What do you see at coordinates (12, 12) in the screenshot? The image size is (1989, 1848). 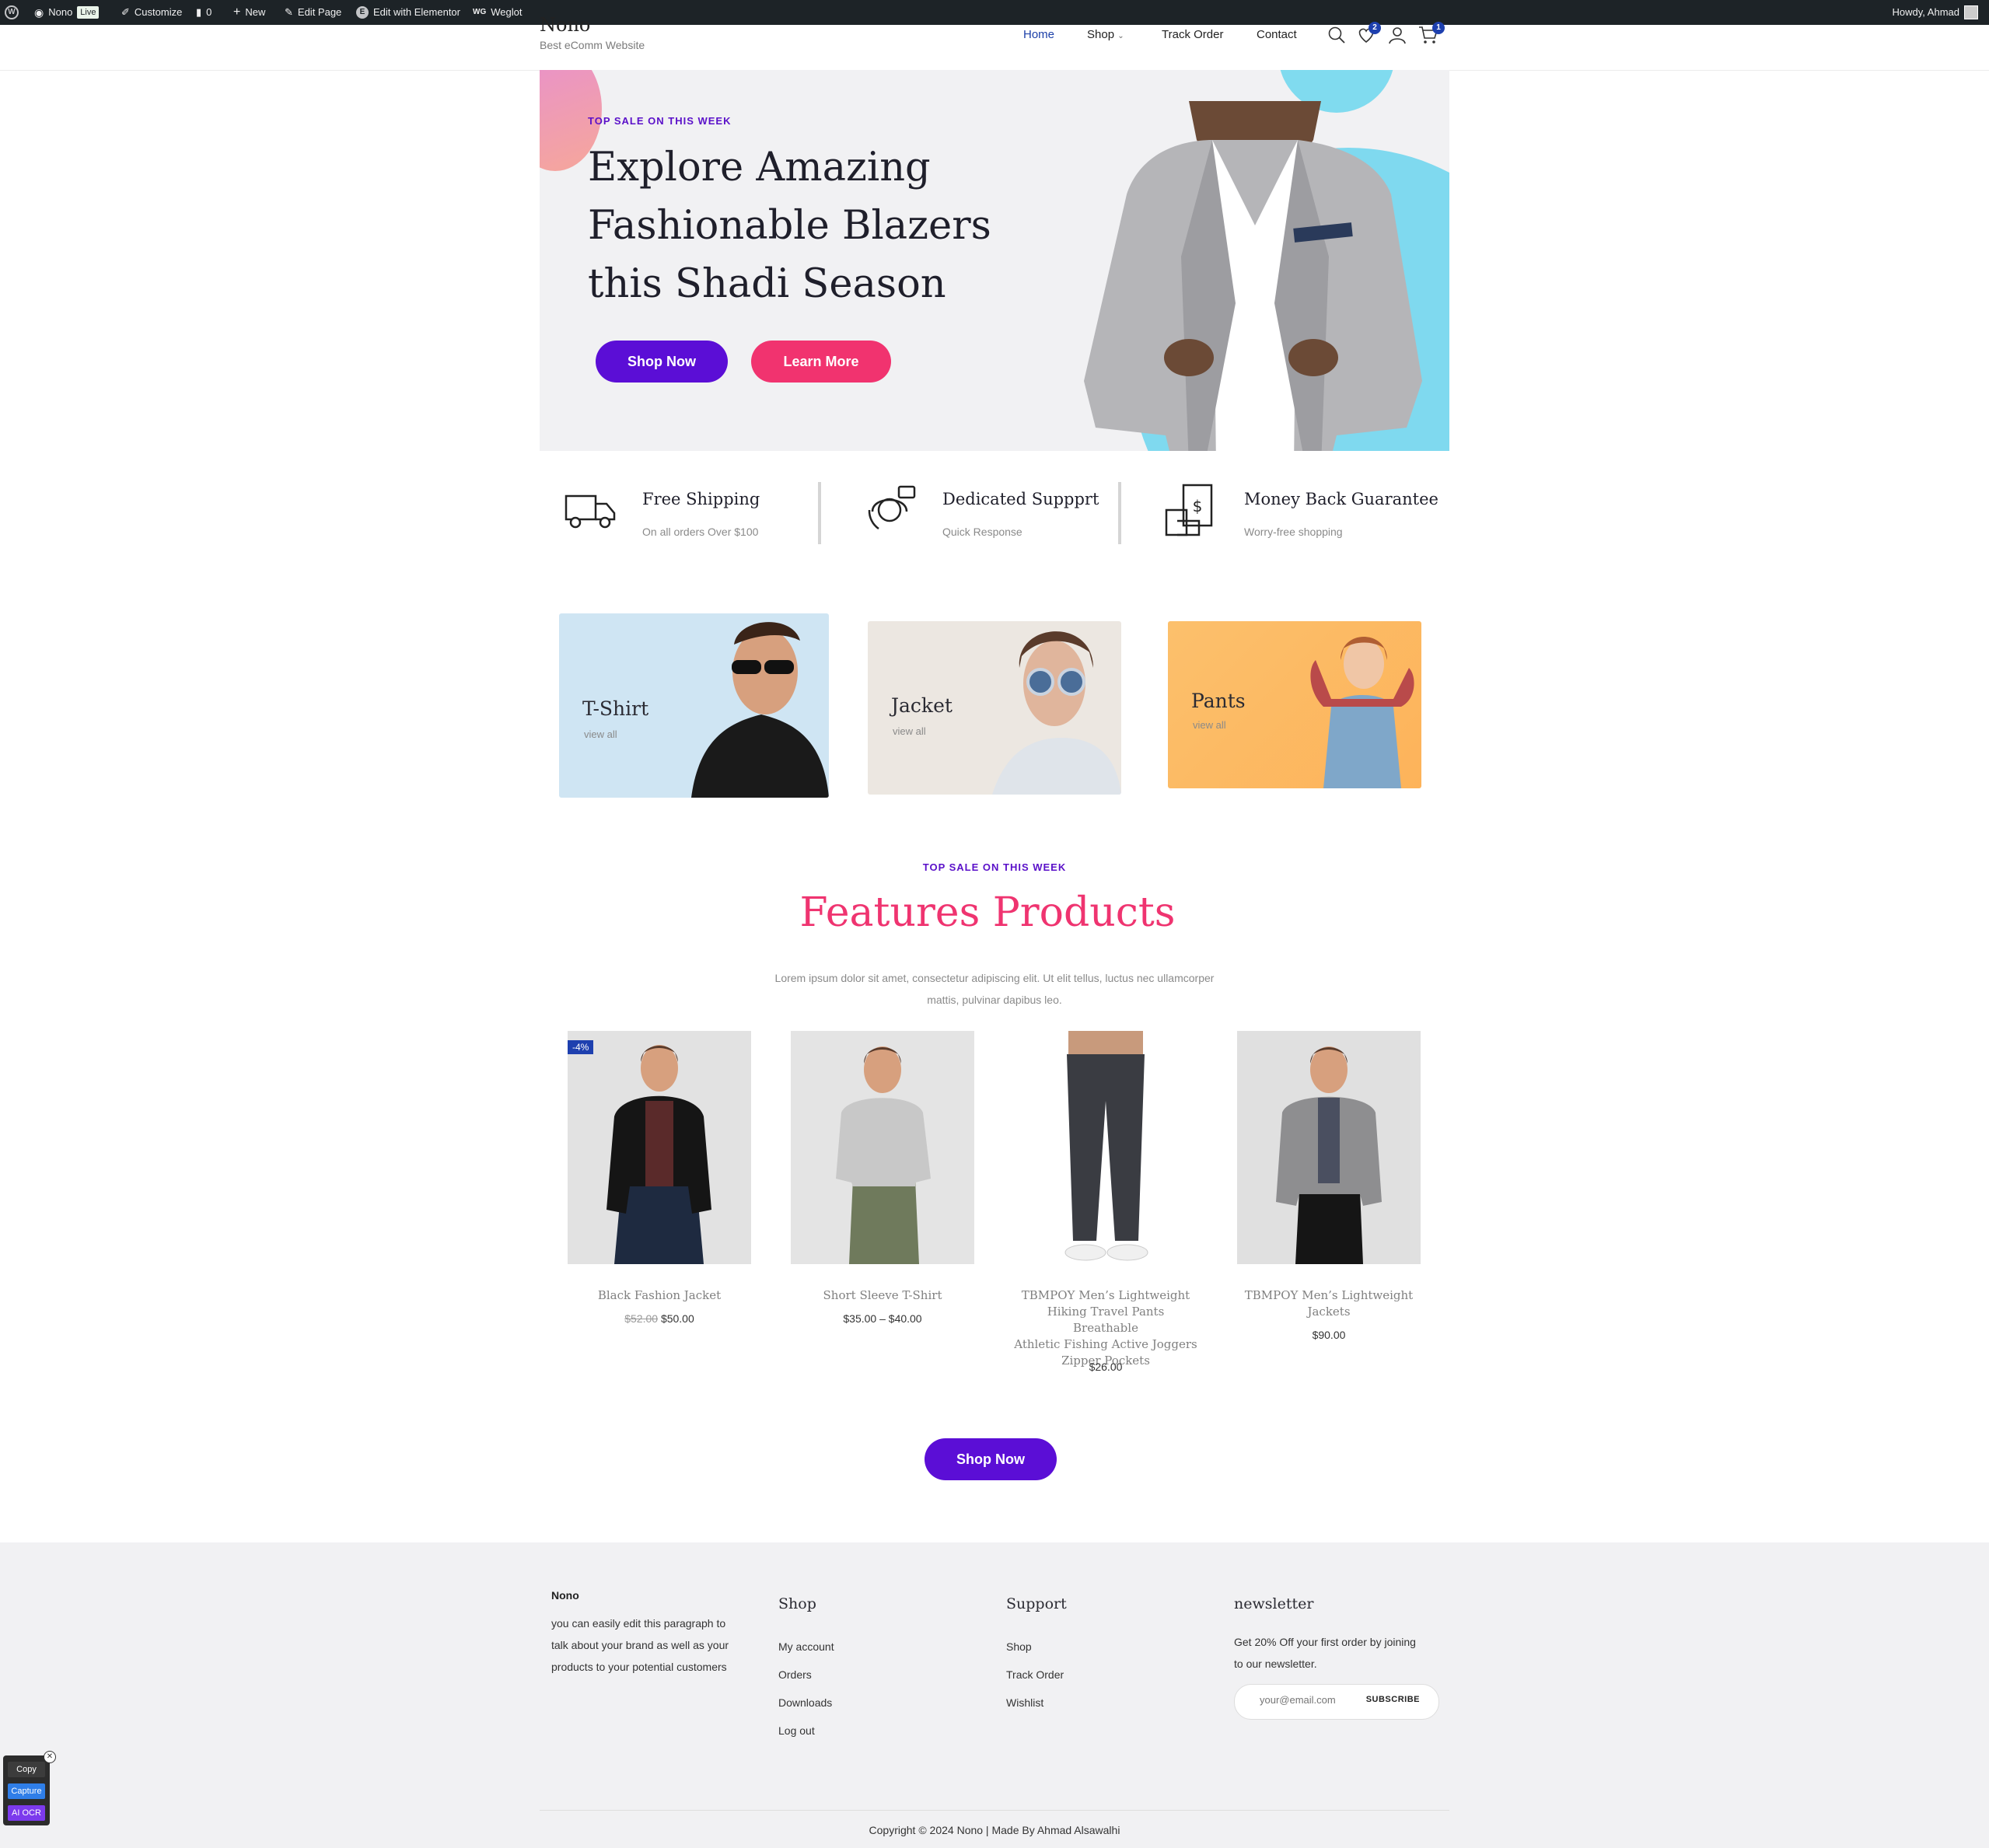 I see `wordpress-logo-icon: W` at bounding box center [12, 12].